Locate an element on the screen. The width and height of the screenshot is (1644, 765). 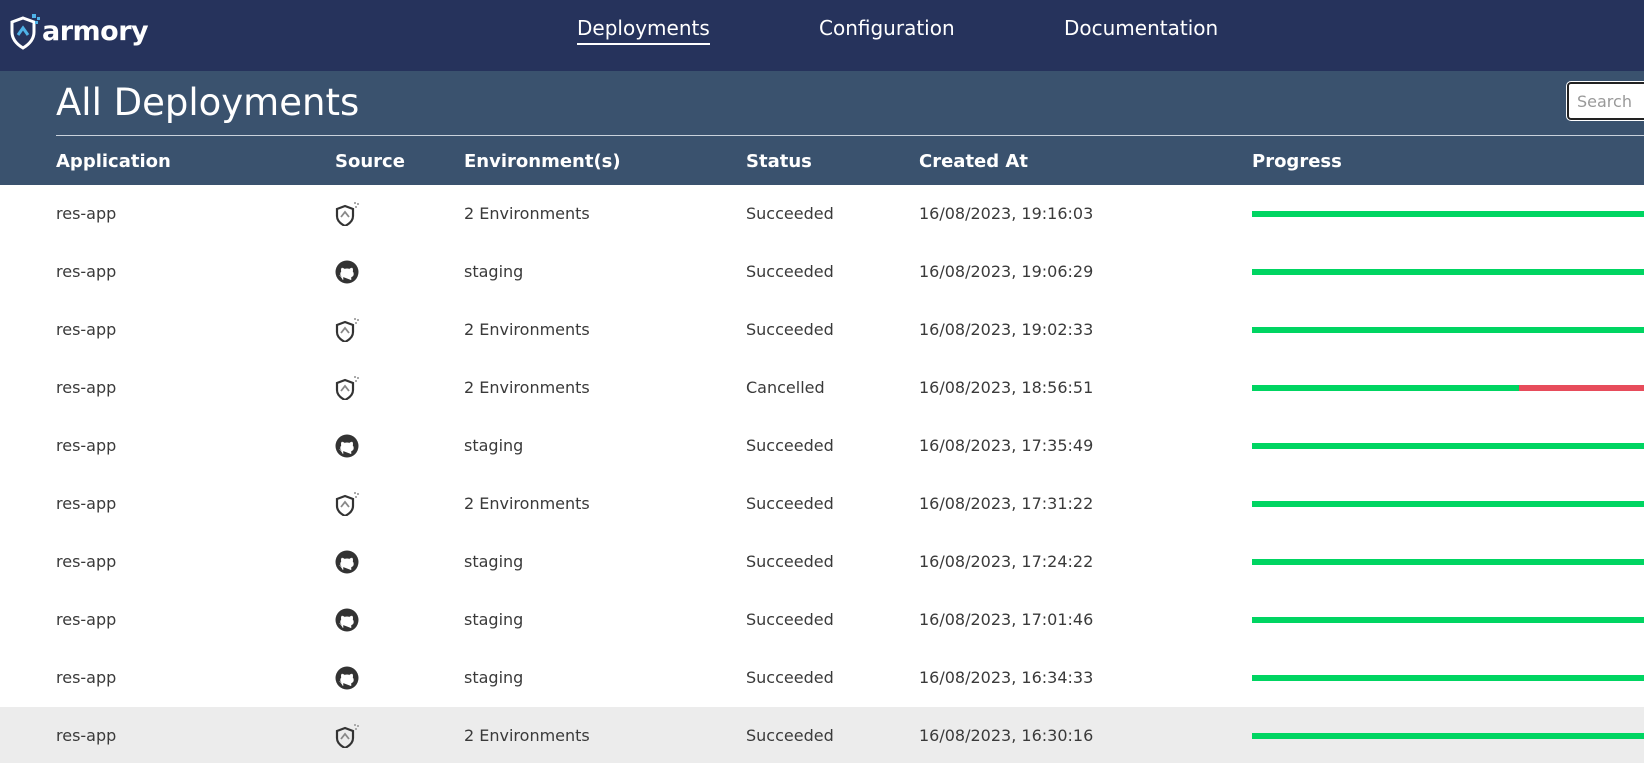
header-divider is located at coordinates (850, 135).